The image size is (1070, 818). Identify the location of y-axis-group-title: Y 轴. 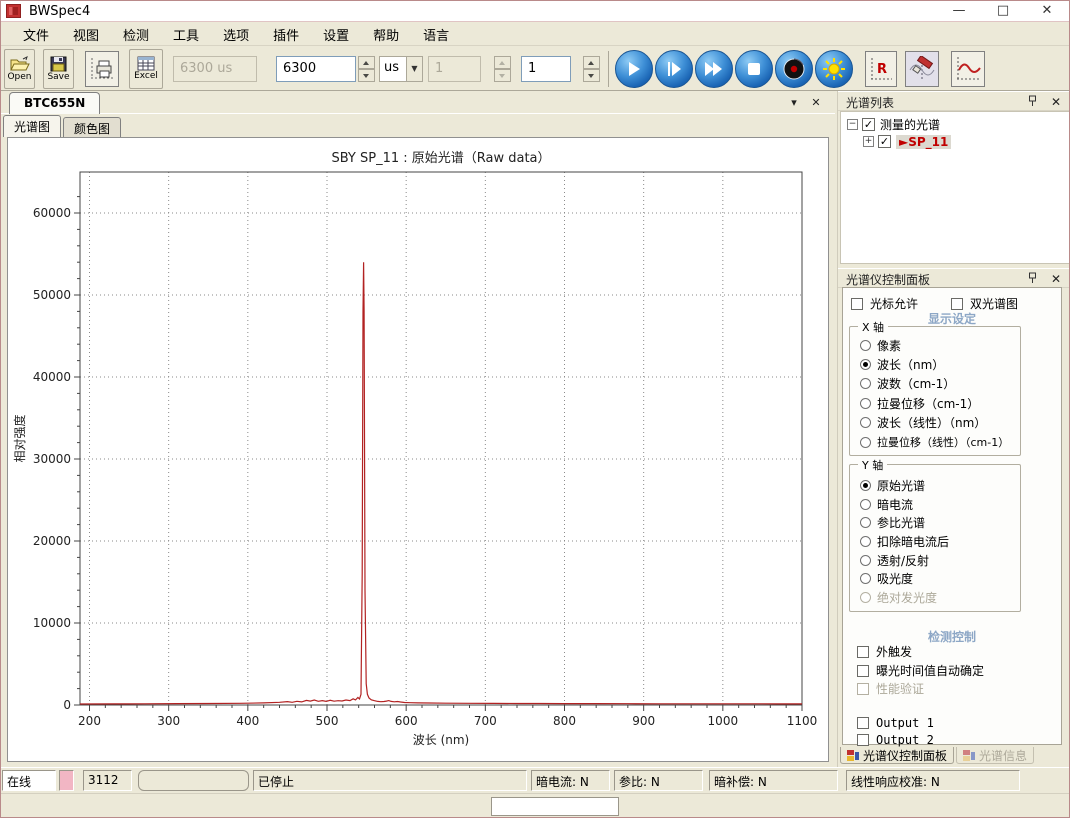
(873, 465).